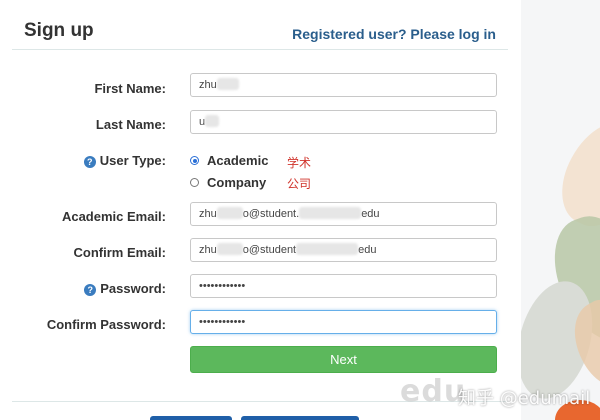  Describe the element at coordinates (208, 250) in the screenshot. I see `confirm-email-value-start: zhu` at that location.